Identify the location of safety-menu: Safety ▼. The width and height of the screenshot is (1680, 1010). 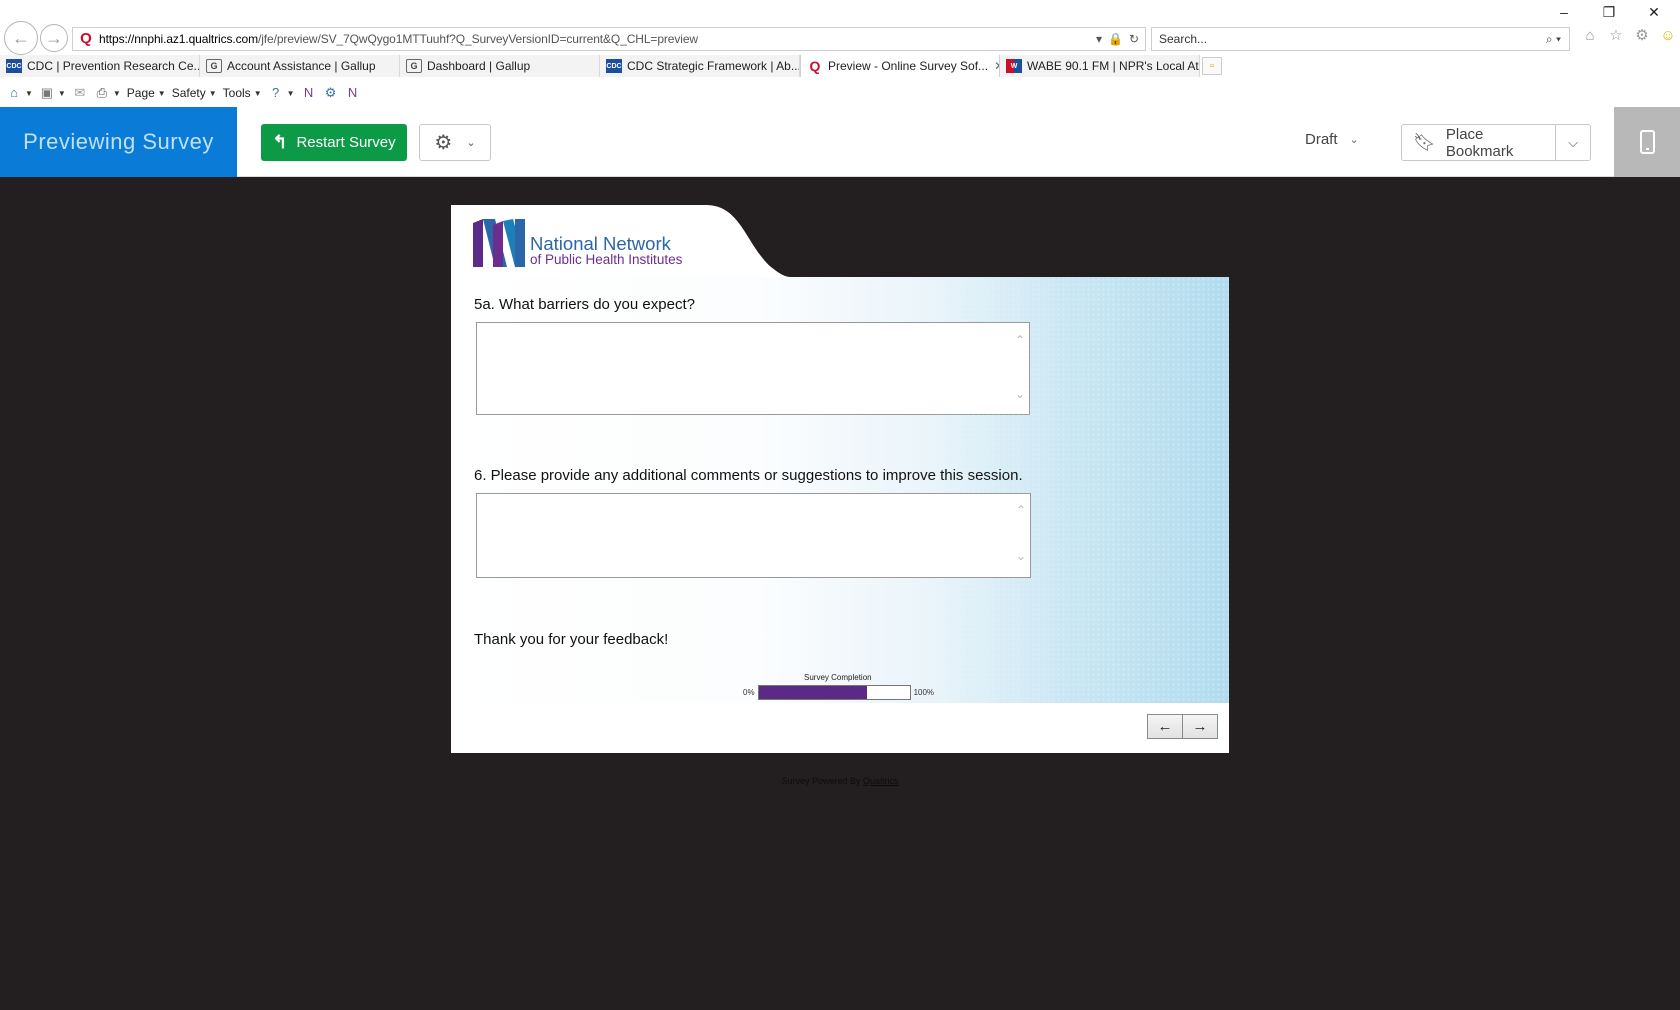
(194, 93).